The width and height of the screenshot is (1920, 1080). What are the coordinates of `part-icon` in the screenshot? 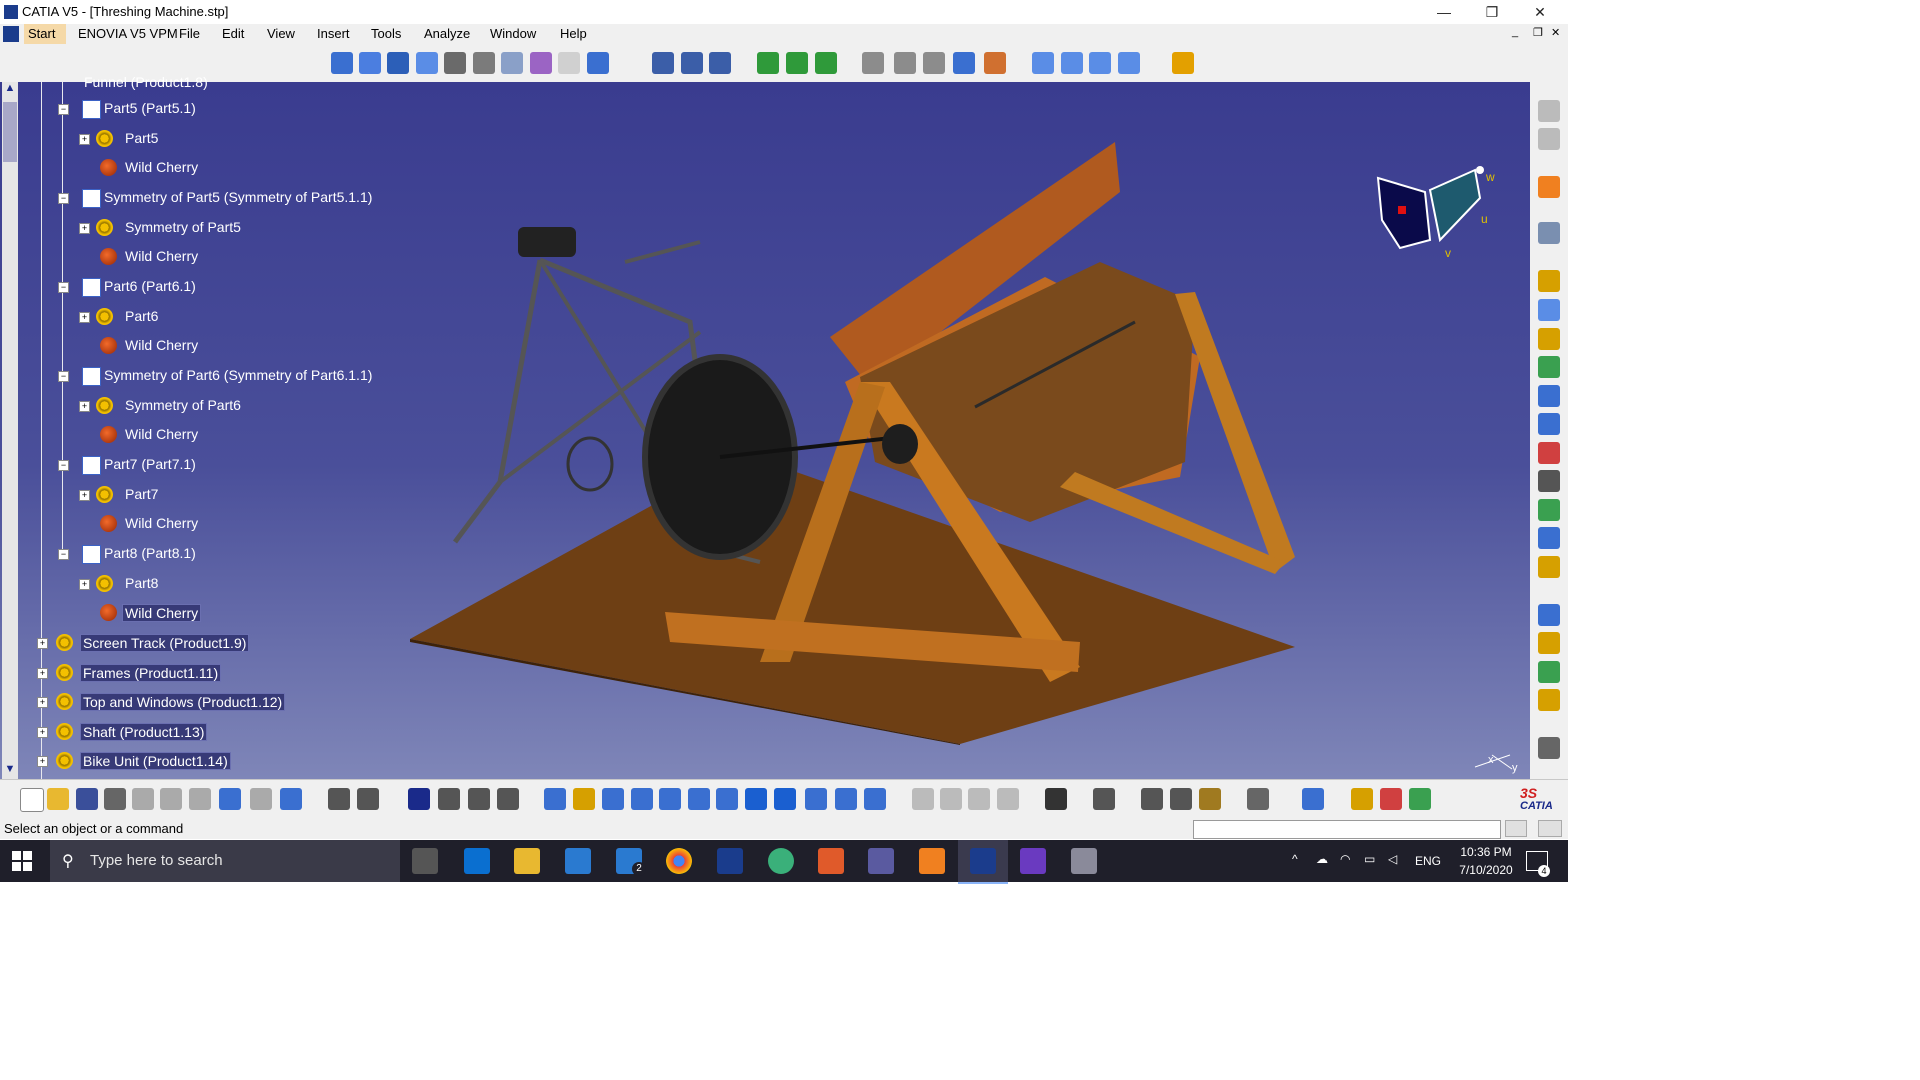 It's located at (370, 63).